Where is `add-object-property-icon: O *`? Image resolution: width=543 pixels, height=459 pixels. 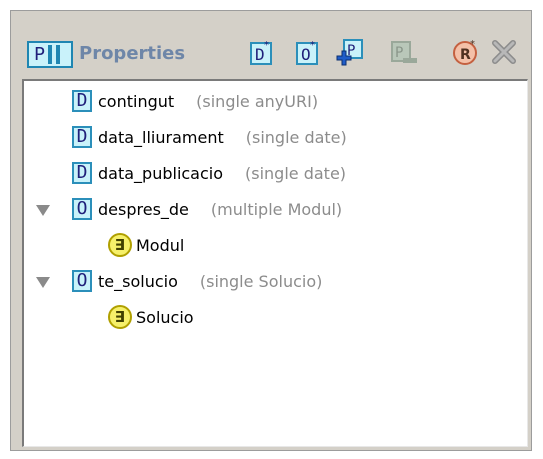 add-object-property-icon: O * is located at coordinates (307, 52).